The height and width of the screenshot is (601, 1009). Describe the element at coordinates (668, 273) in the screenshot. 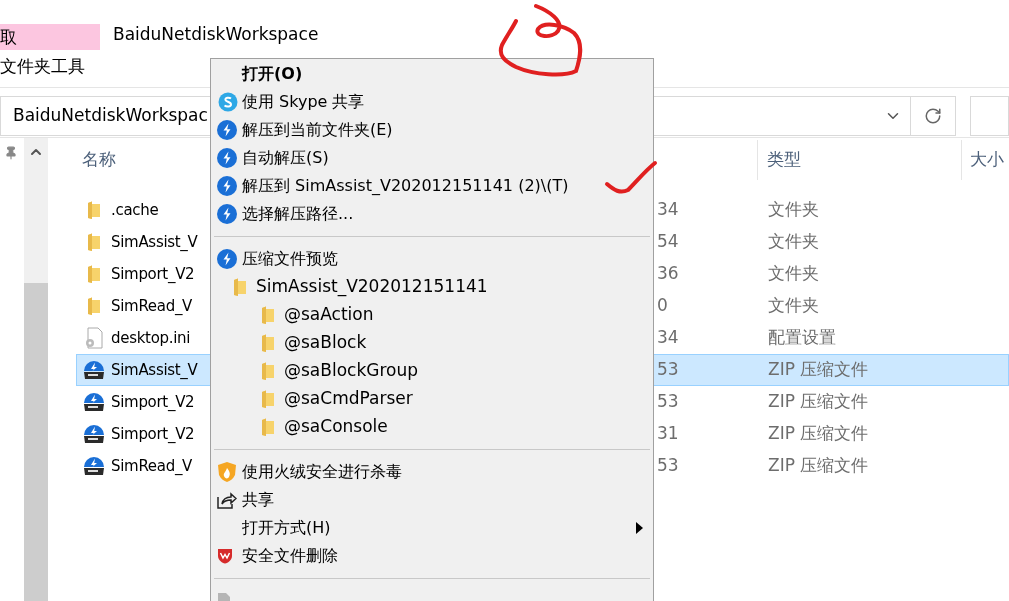

I see `date-cell: 36` at that location.